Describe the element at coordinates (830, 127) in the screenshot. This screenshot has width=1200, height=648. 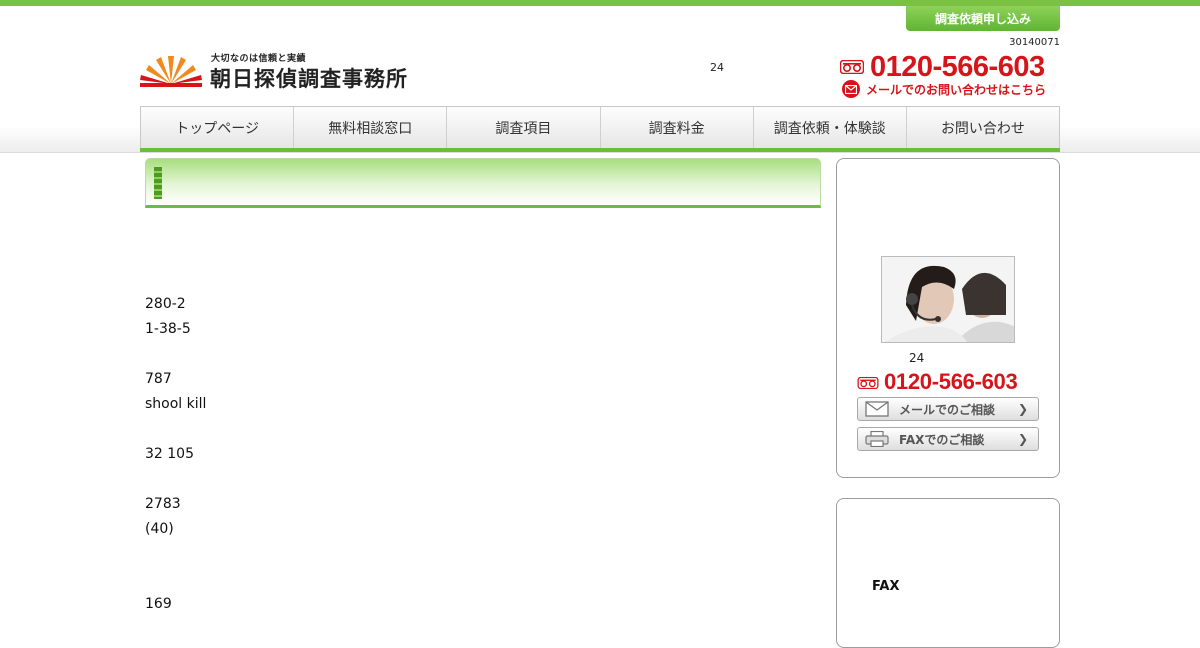
I see `nav-item-request: 調査依頼・体験談` at that location.